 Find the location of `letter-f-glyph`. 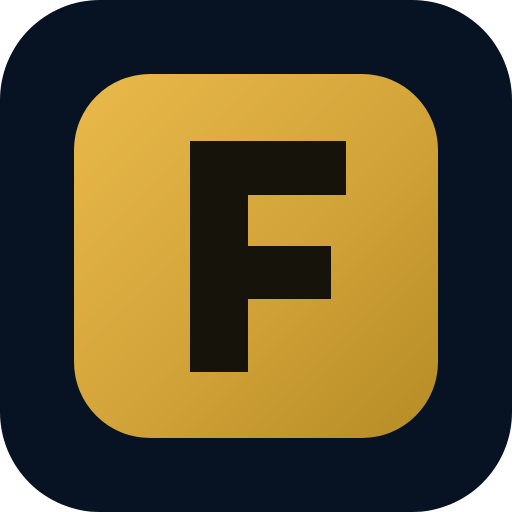

letter-f-glyph is located at coordinates (268, 256).